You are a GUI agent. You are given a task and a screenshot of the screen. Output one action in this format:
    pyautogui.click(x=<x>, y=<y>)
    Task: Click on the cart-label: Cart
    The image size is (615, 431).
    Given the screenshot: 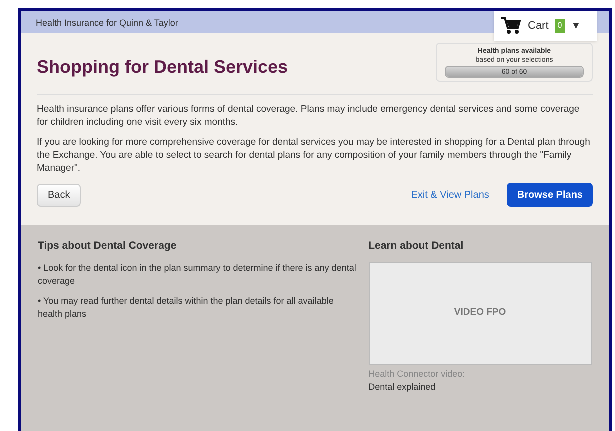 What is the action you would take?
    pyautogui.click(x=538, y=26)
    